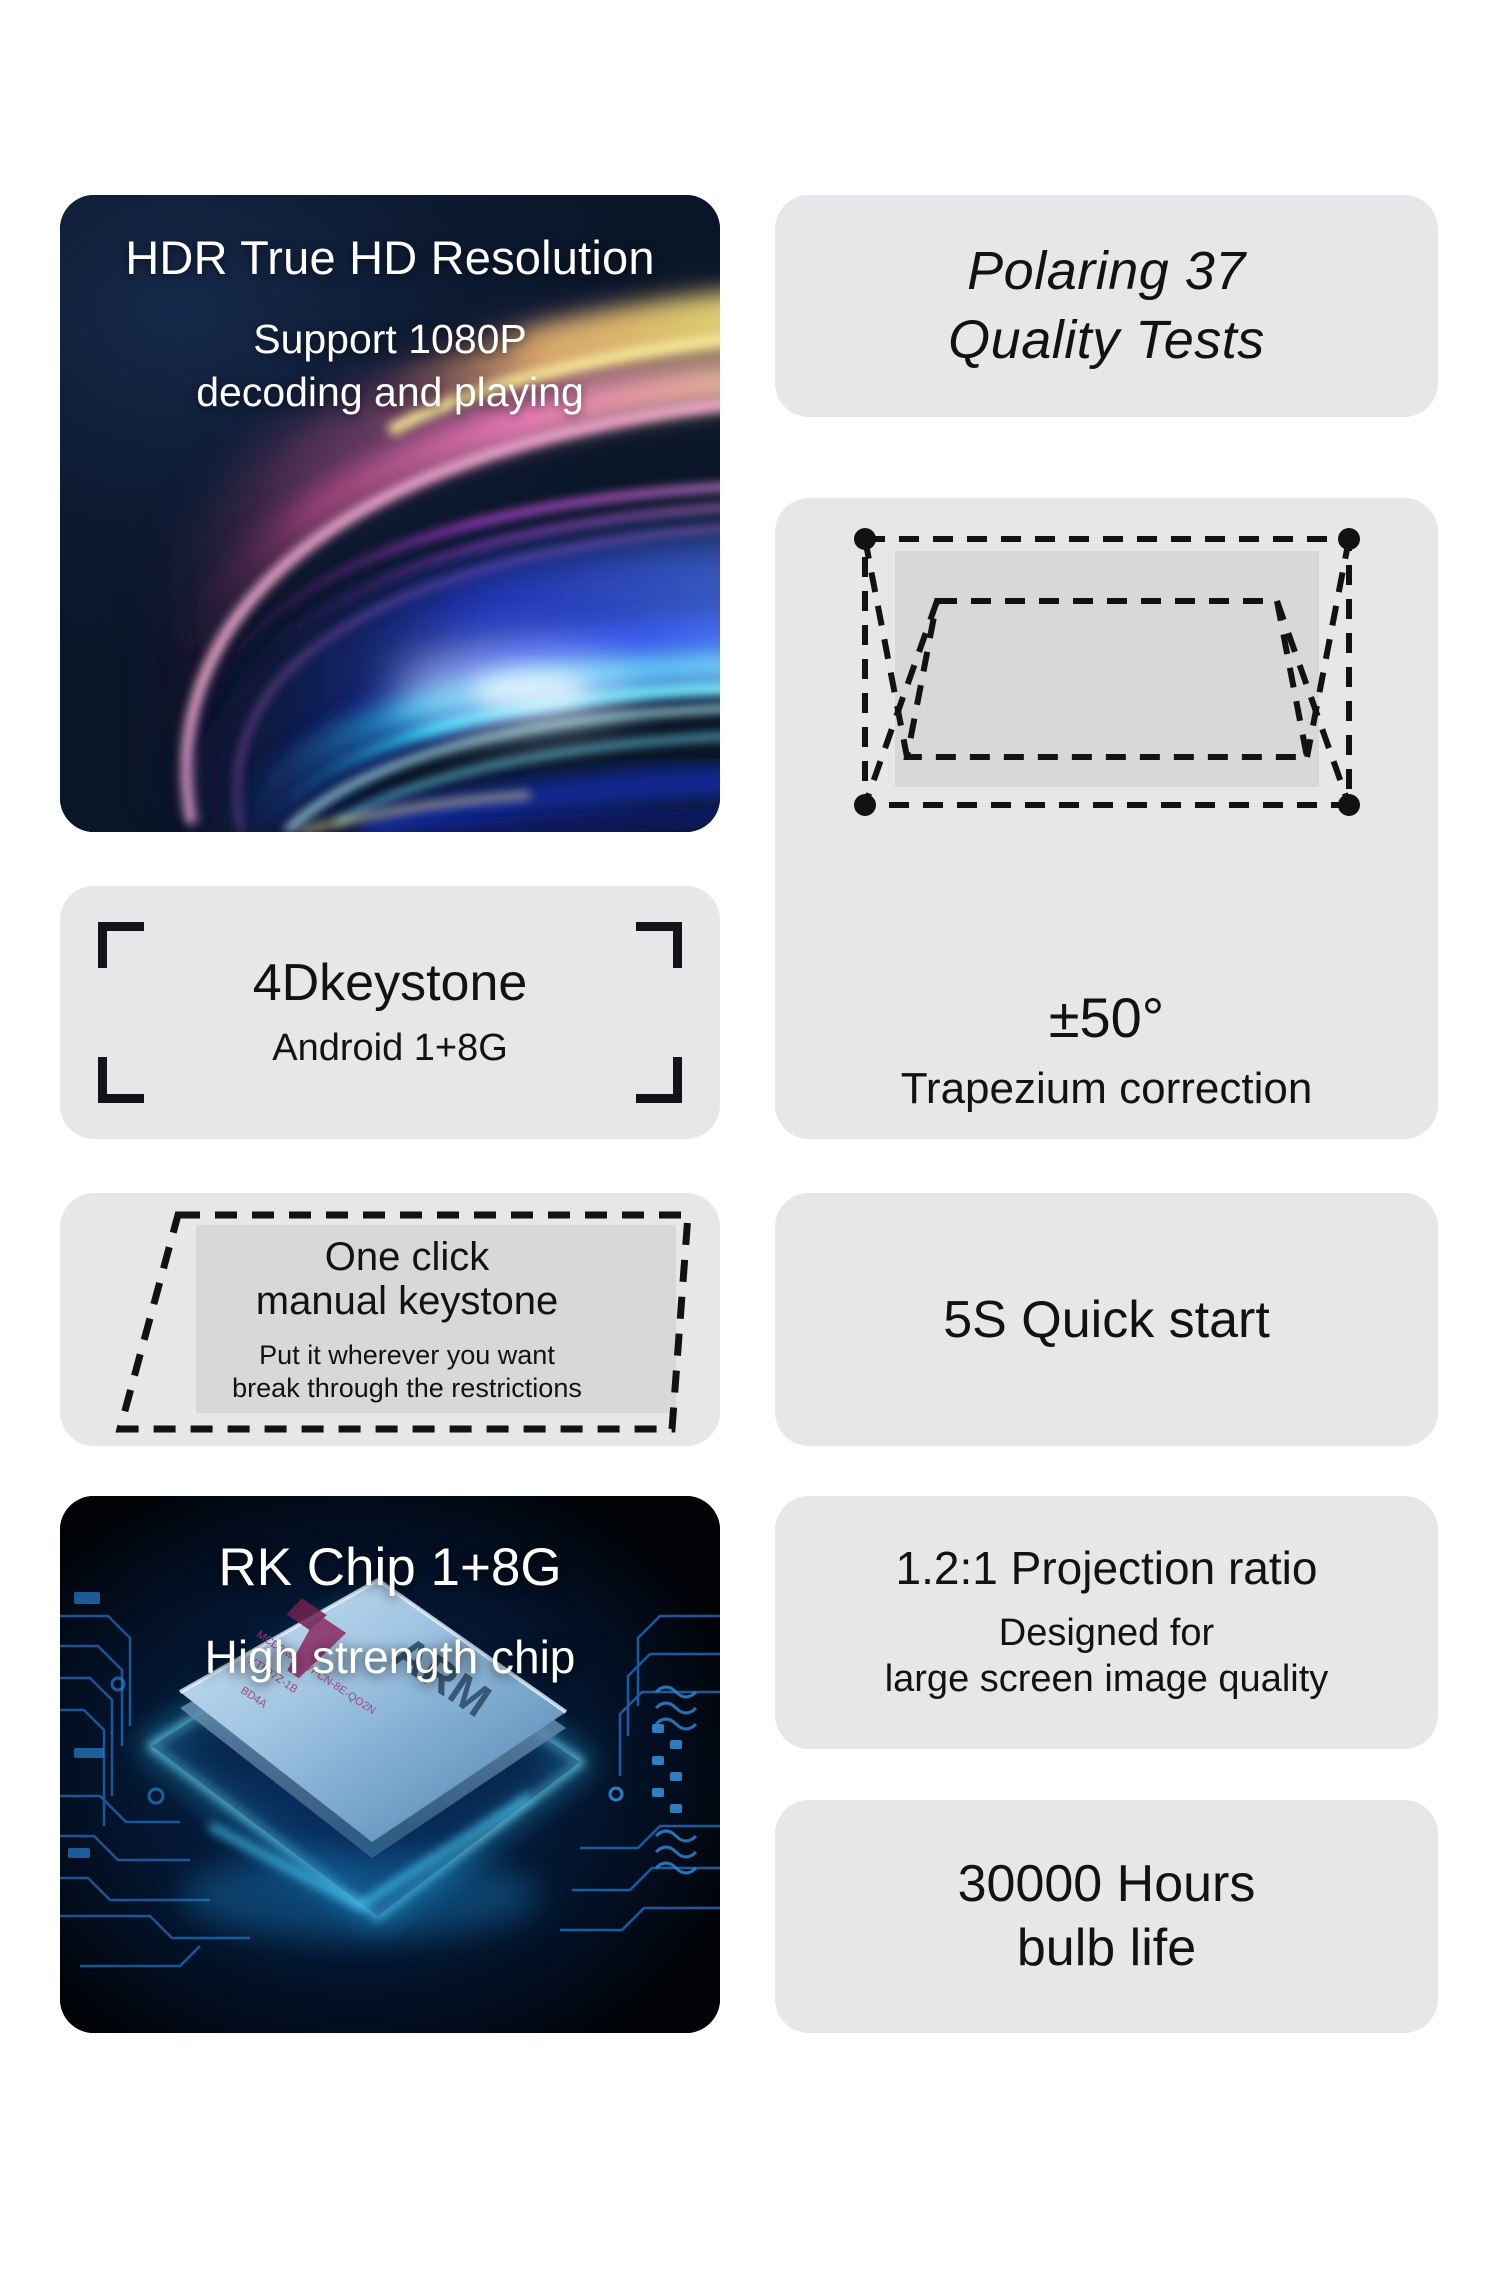  I want to click on keystone-4d-text-block: 4Dkeystone Android 1+8G, so click(390, 1012).